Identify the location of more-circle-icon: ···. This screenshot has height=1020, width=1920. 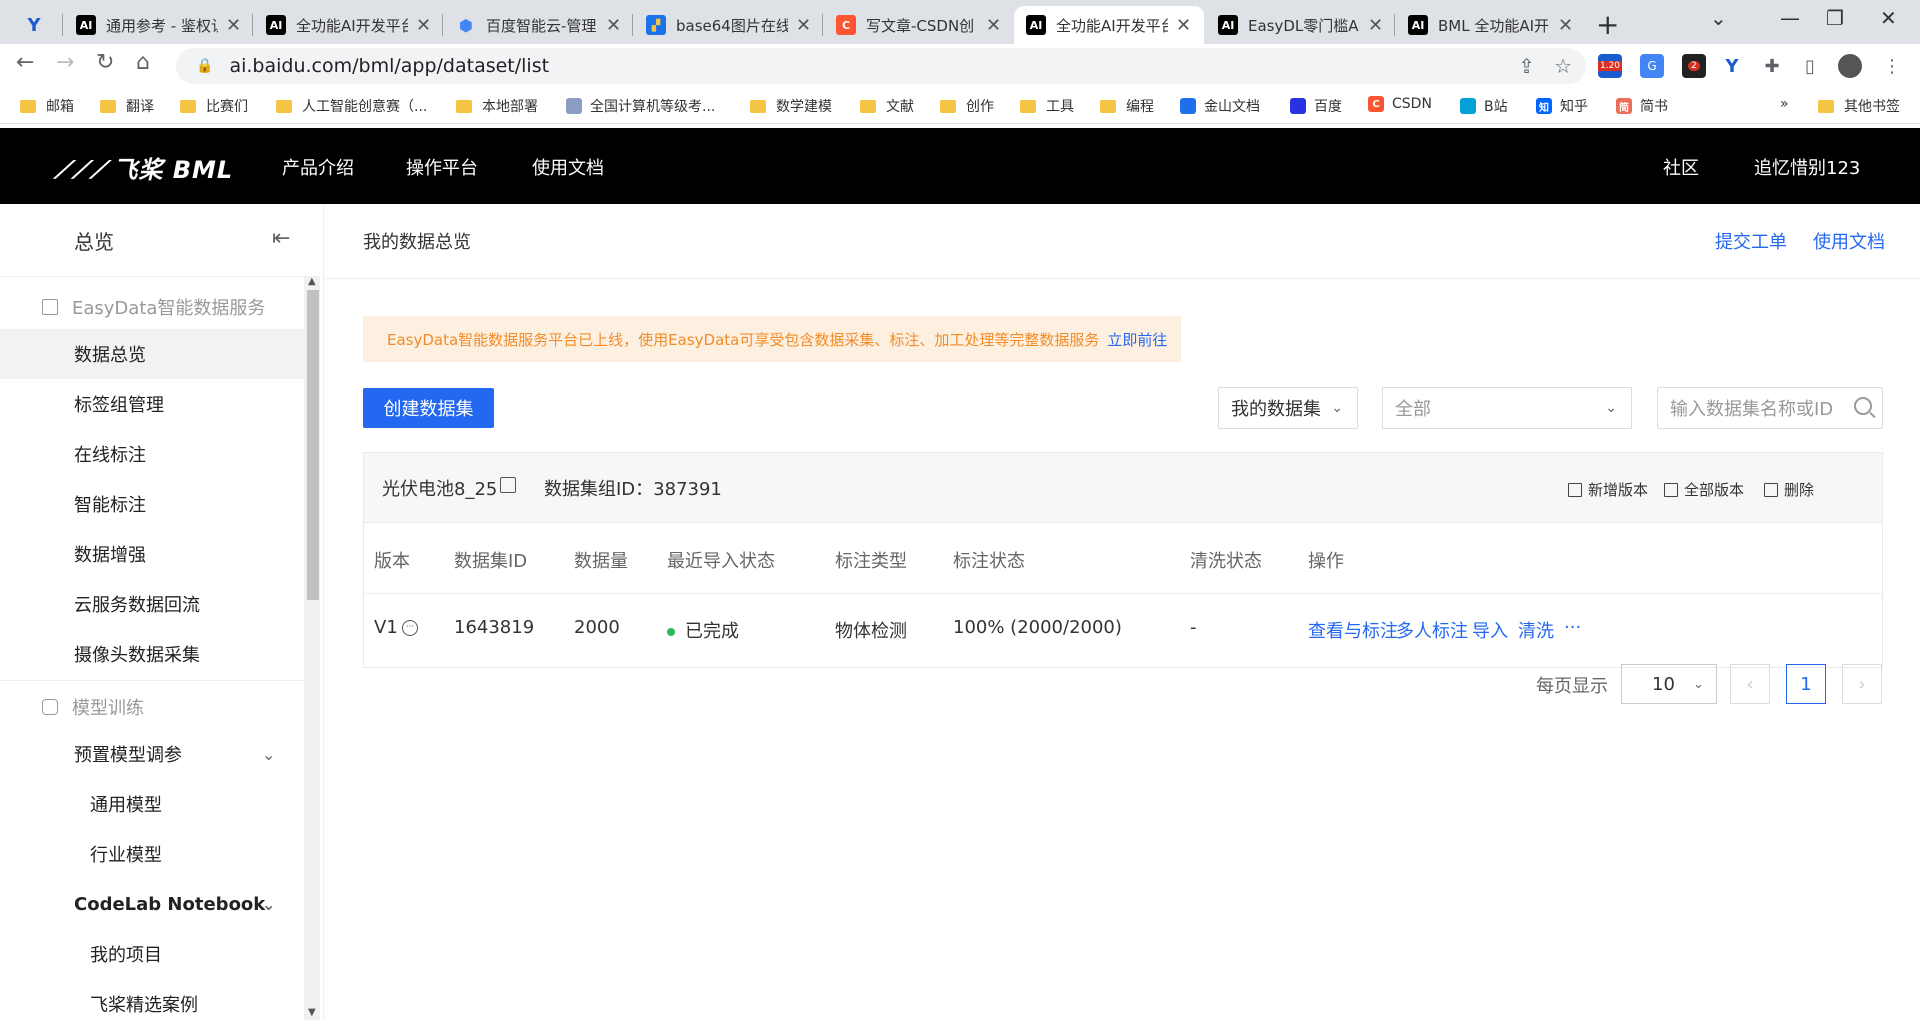
(409, 628).